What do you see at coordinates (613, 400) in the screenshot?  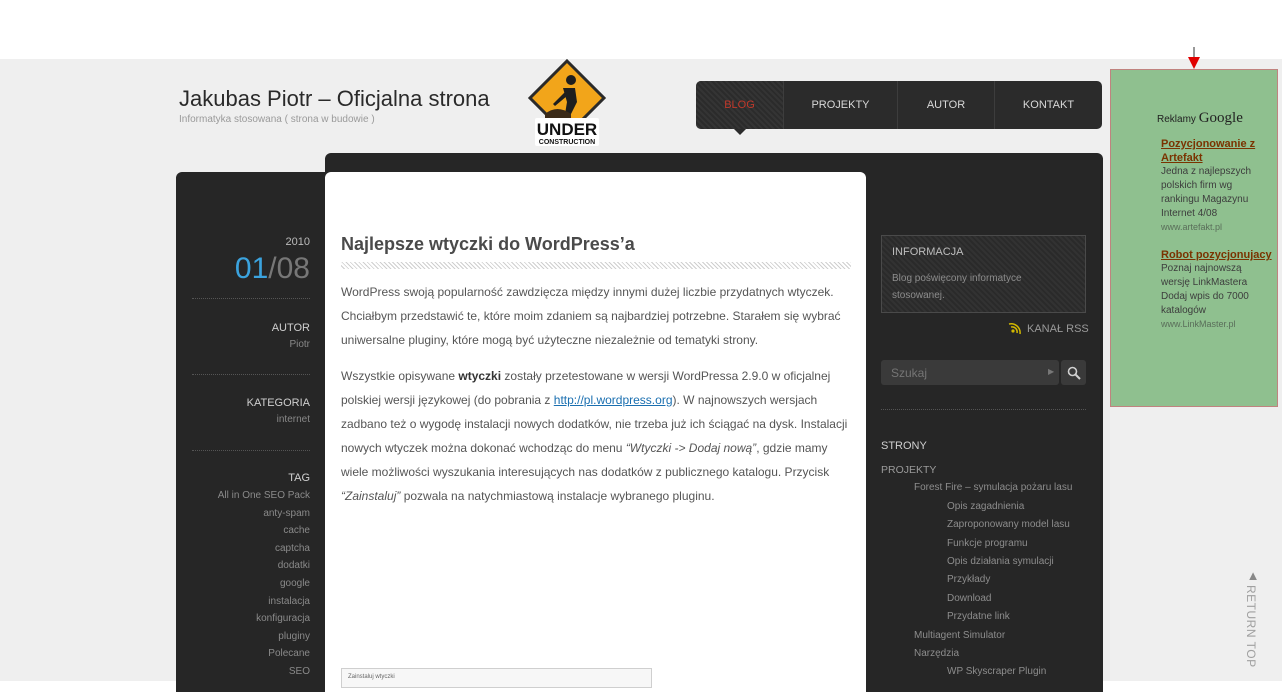 I see `wordpress-link: http://pl.wordpress.org` at bounding box center [613, 400].